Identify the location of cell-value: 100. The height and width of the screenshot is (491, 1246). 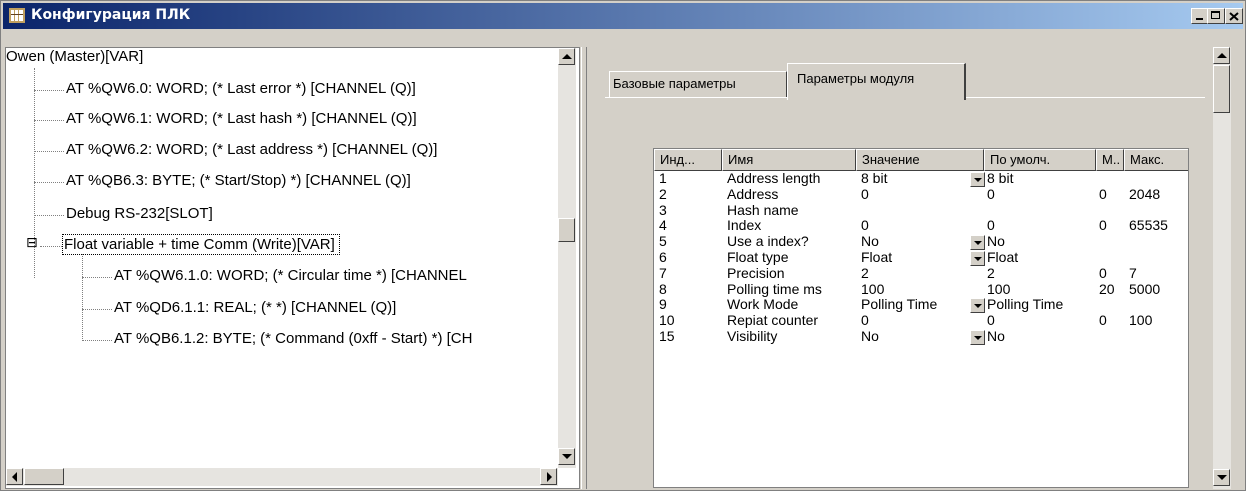
(872, 289).